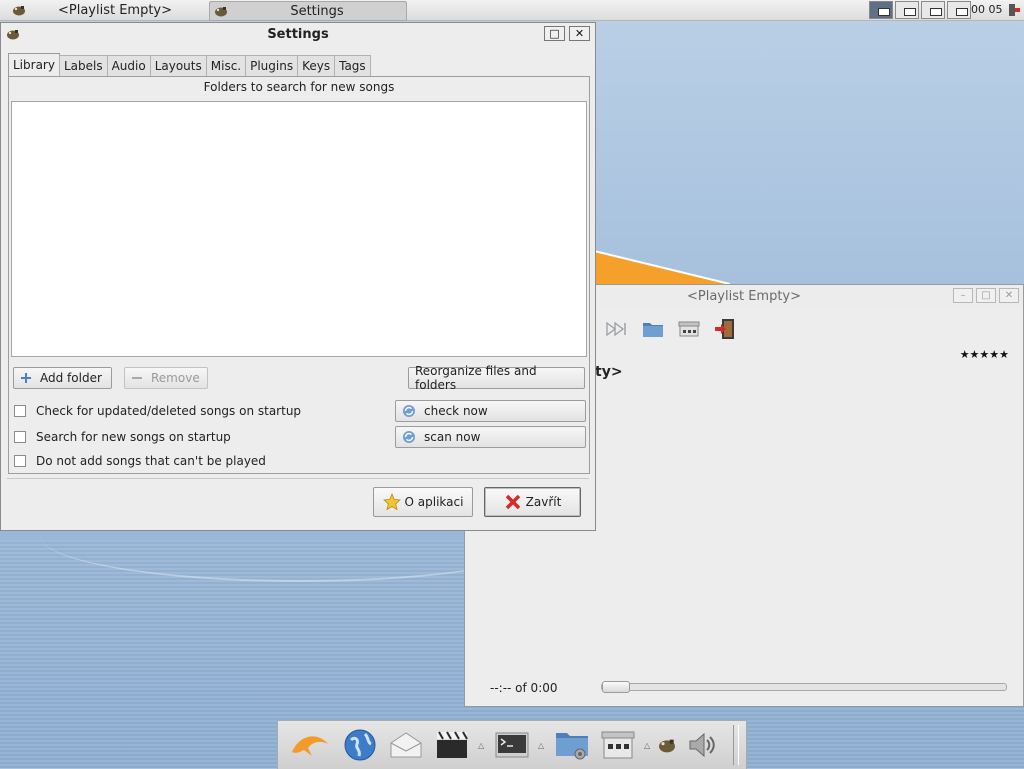 Image resolution: width=1024 pixels, height=769 pixels. What do you see at coordinates (391, 502) in the screenshot?
I see `star-icon` at bounding box center [391, 502].